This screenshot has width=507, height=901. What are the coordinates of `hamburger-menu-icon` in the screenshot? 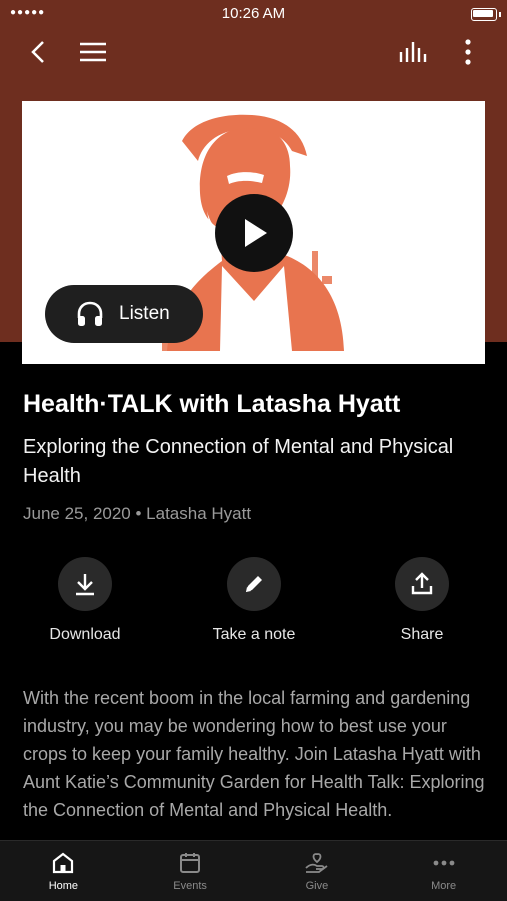 It's located at (93, 52).